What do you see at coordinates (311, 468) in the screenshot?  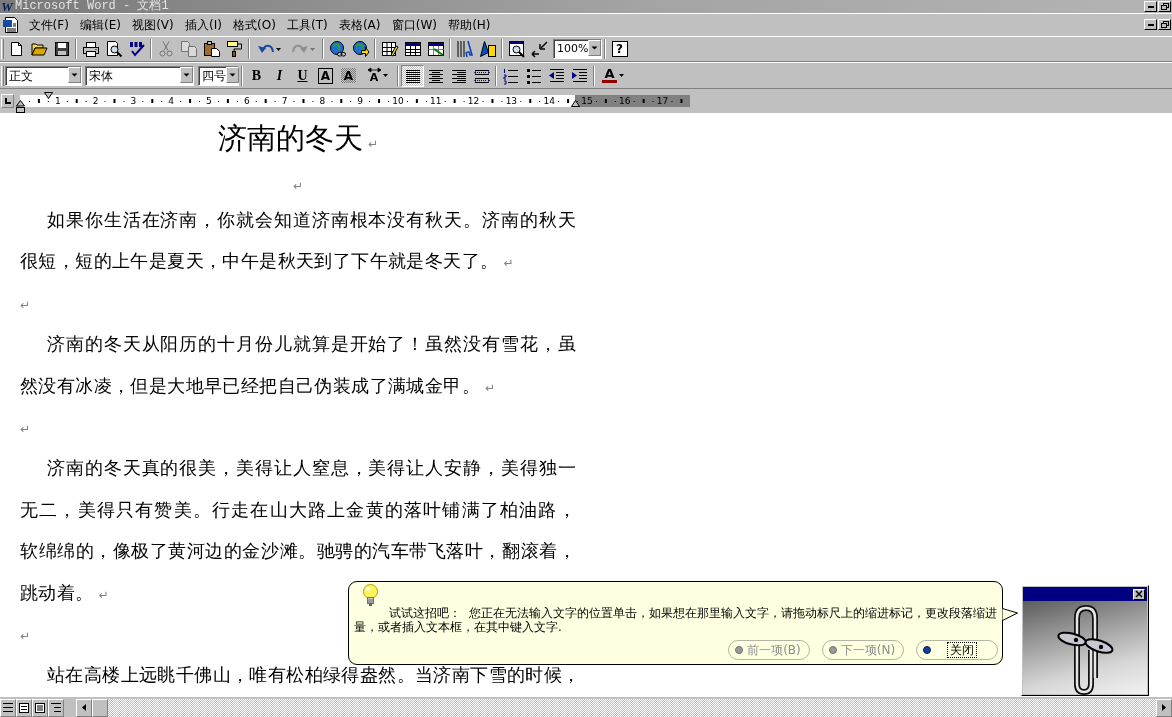 I see `text-line: 济南的冬天真的很美，美得让人窒息，美得让人安静，美得独一` at bounding box center [311, 468].